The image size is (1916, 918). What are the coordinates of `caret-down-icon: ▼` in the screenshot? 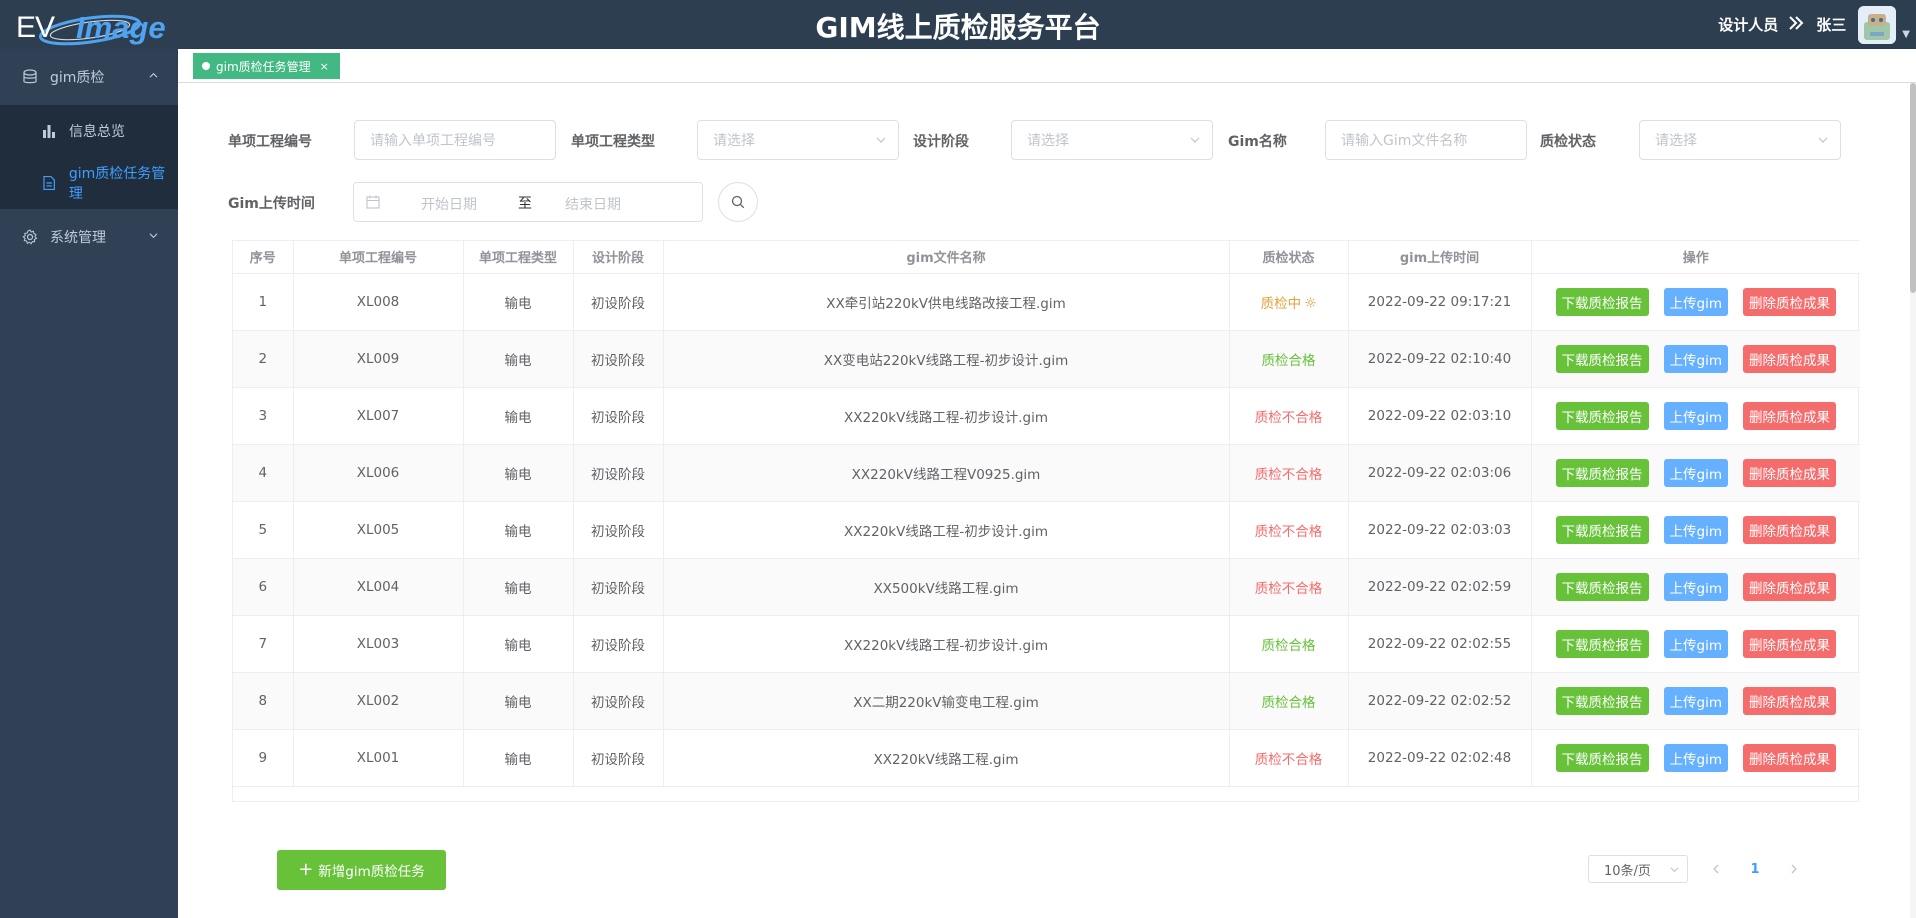 It's located at (1906, 34).